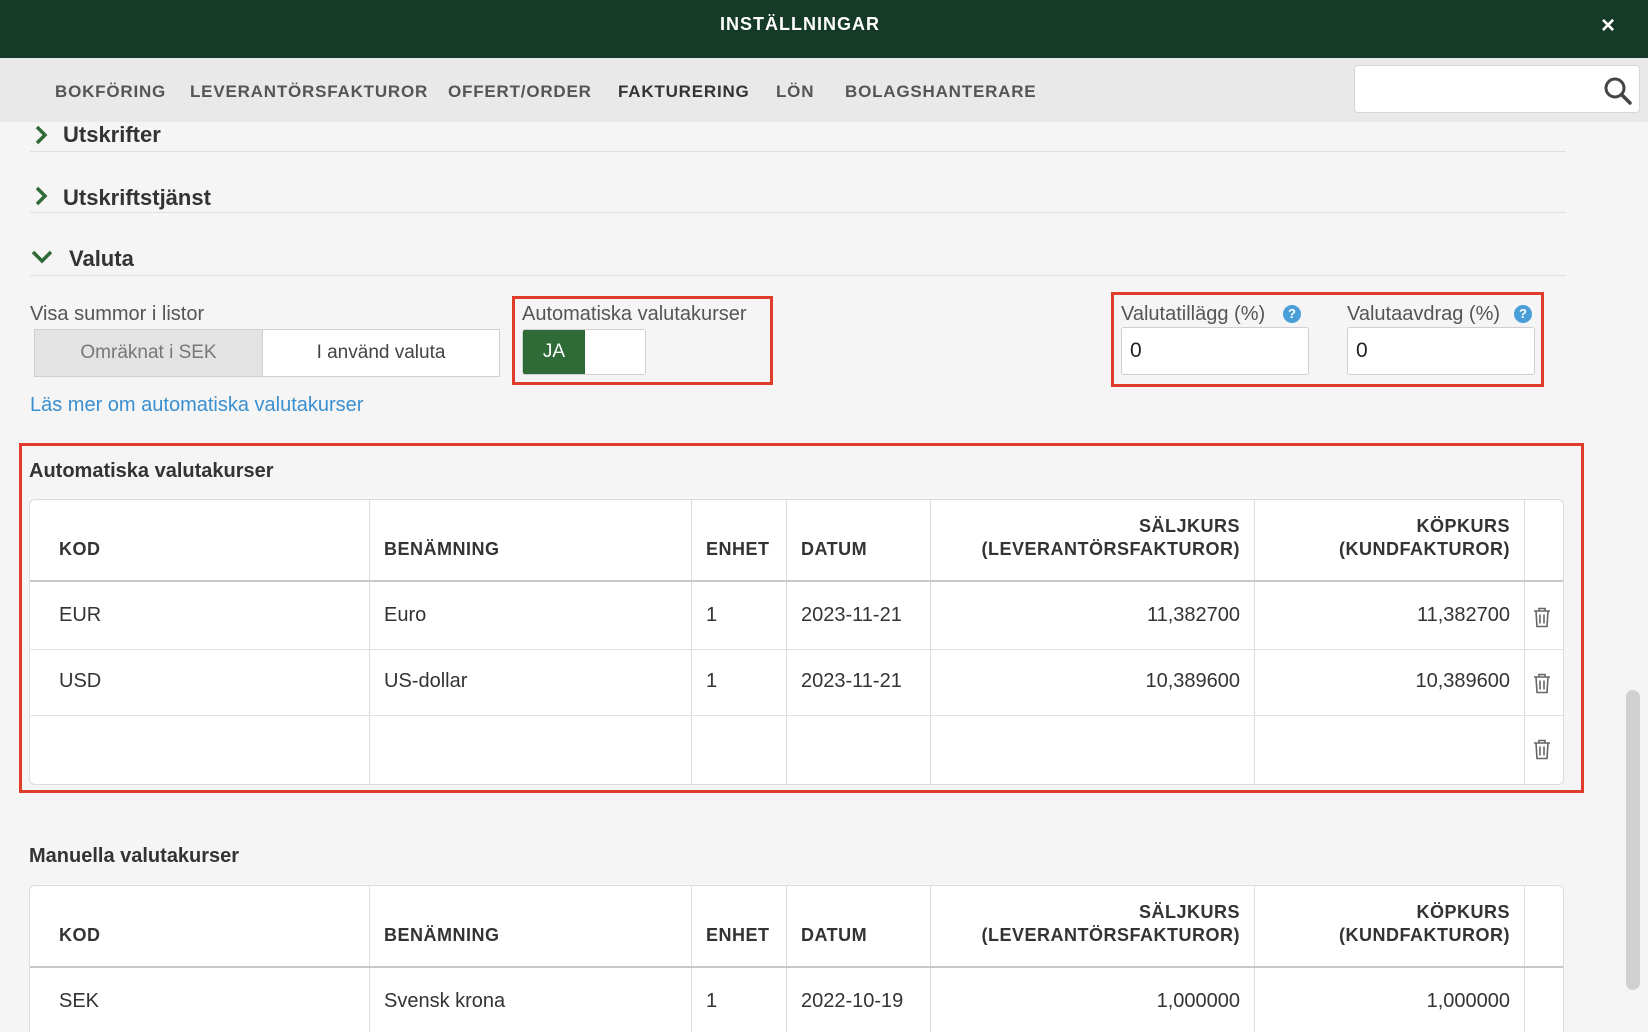 The width and height of the screenshot is (1648, 1032). Describe the element at coordinates (112, 134) in the screenshot. I see `section-label: Utskrifter` at that location.